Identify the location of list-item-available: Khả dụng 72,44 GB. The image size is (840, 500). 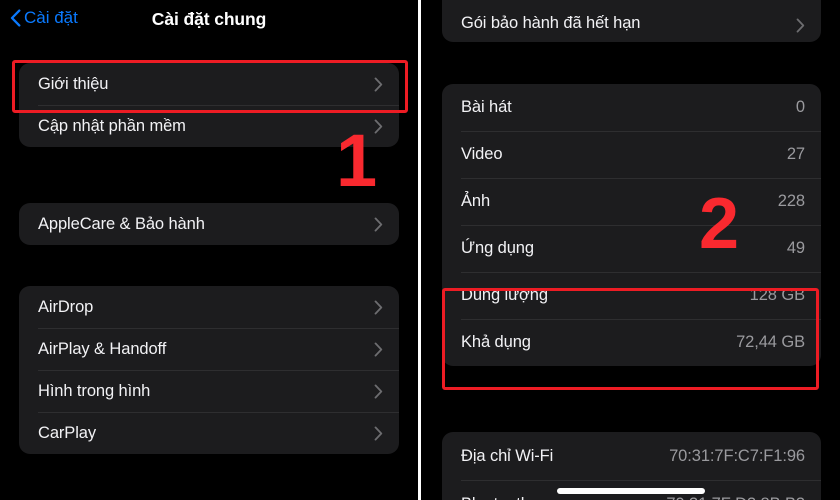
(631, 342).